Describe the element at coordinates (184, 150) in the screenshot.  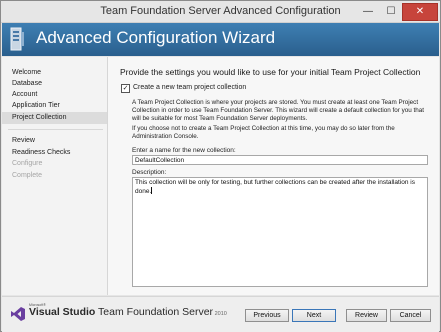
I see `collection-name-label: Enter a name for the new collection:` at that location.